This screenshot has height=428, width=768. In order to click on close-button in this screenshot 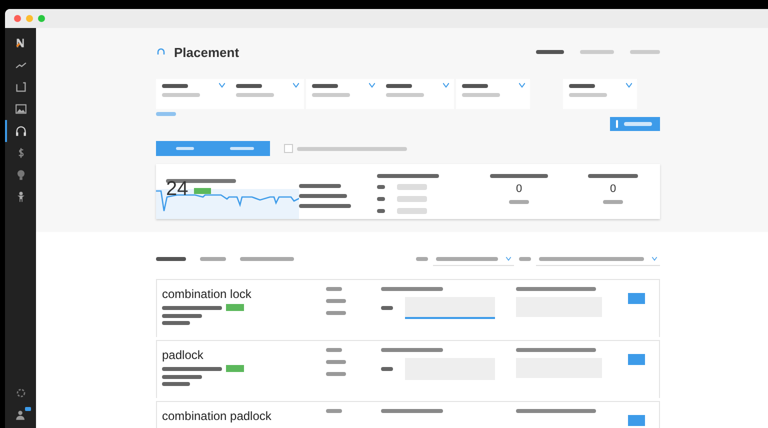, I will do `click(17, 18)`.